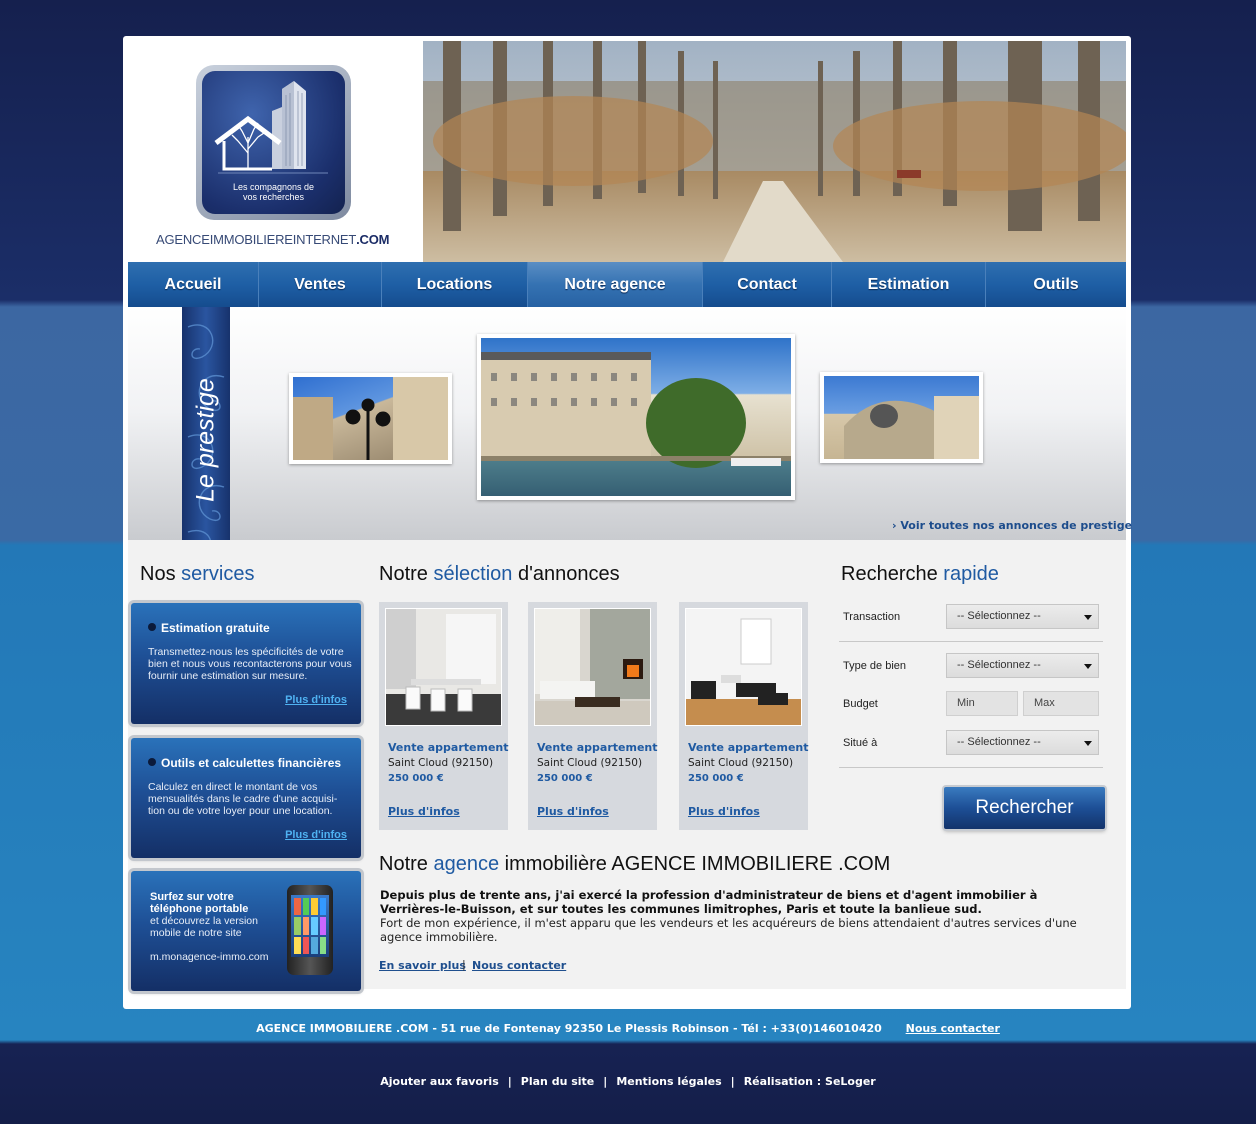 This screenshot has width=1256, height=1124. I want to click on footer-link-favorites: Ajouter aux favoris, so click(439, 1081).